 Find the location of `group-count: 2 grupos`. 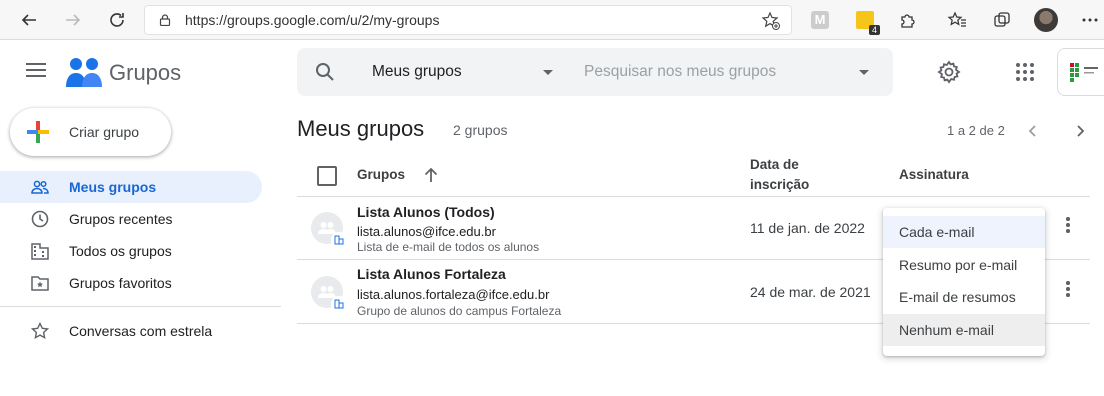

group-count: 2 grupos is located at coordinates (480, 130).